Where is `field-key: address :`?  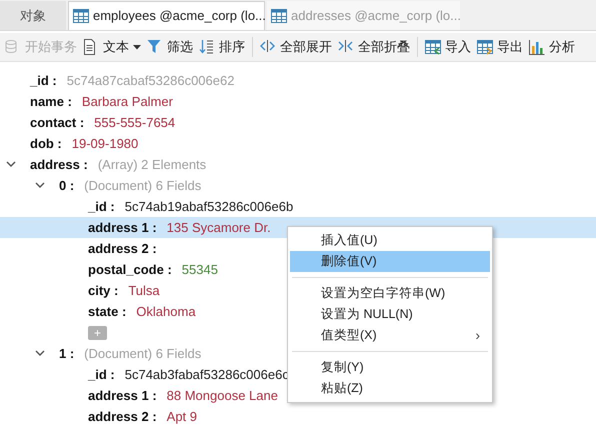 field-key: address : is located at coordinates (59, 164).